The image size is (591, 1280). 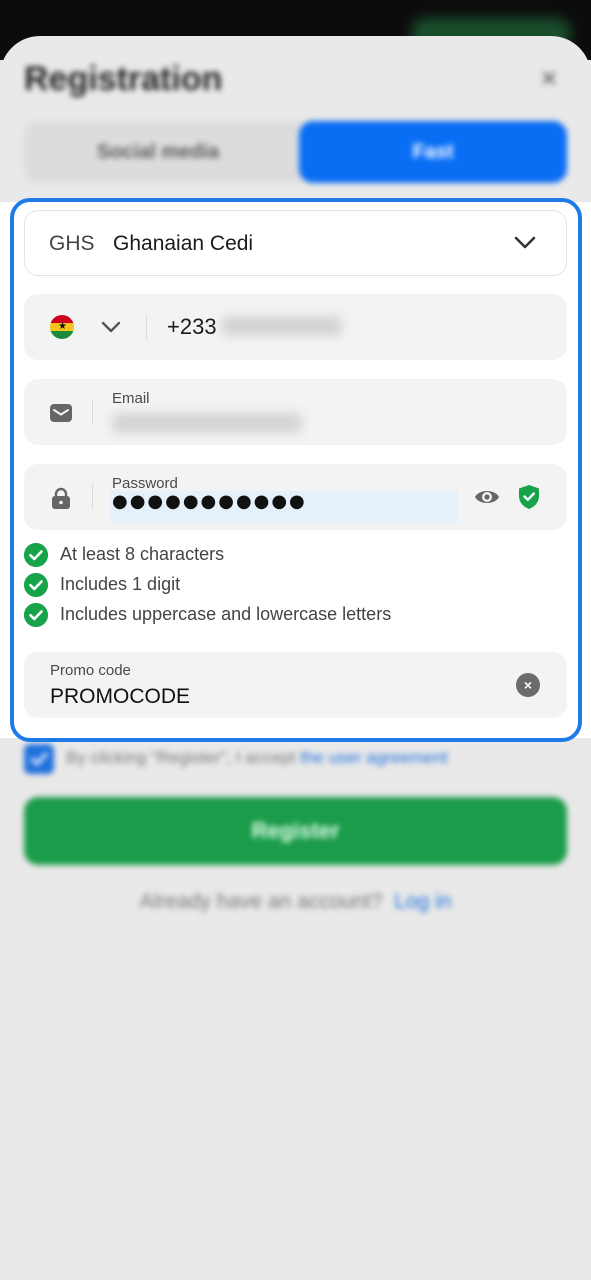 I want to click on tab-social-media: Social media, so click(x=158, y=152).